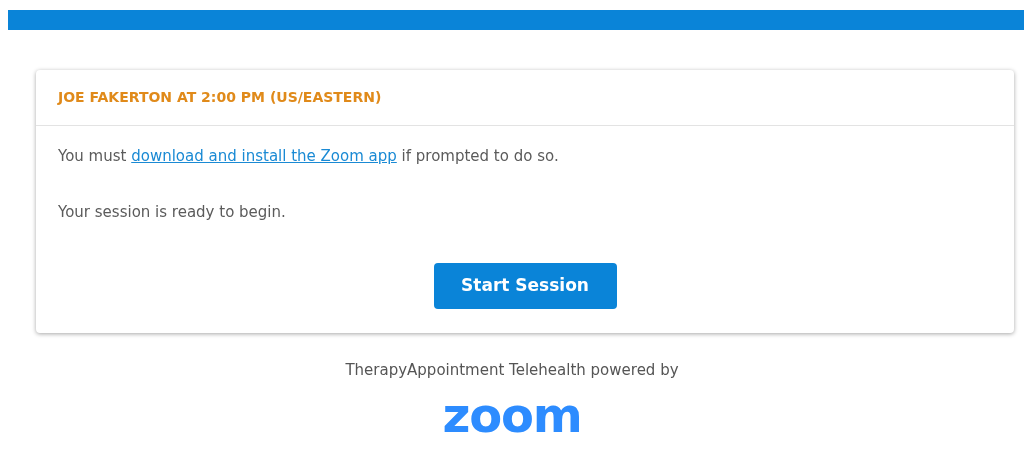 Image resolution: width=1024 pixels, height=450 pixels. Describe the element at coordinates (220, 97) in the screenshot. I see `appointment-title: JOE FAKERTON AT 2:00 PM (US/EASTERN)` at that location.